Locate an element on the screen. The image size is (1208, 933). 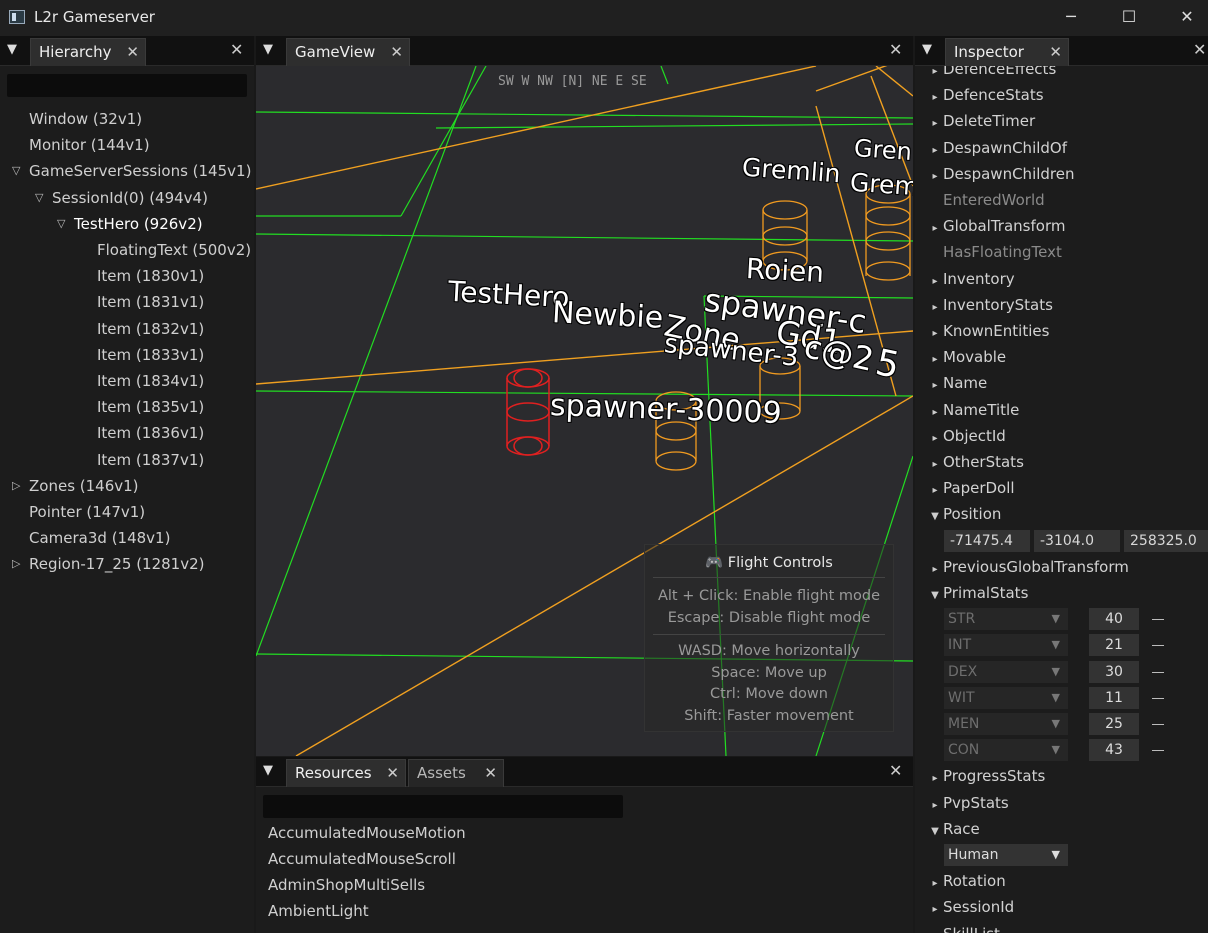
tree-item: Item (1836v1) is located at coordinates (150, 433).